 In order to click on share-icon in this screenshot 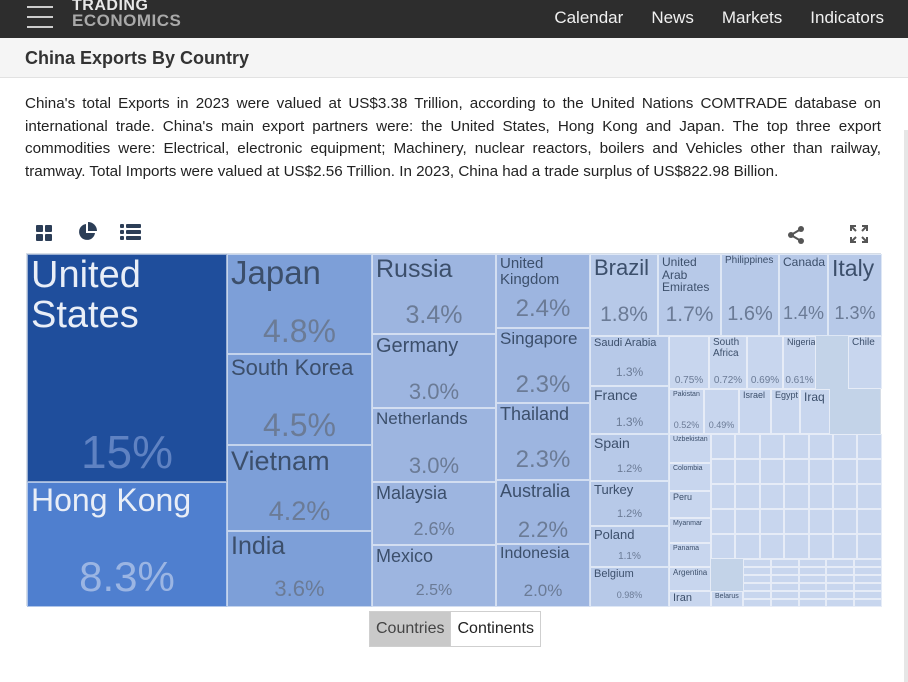, I will do `click(796, 235)`.